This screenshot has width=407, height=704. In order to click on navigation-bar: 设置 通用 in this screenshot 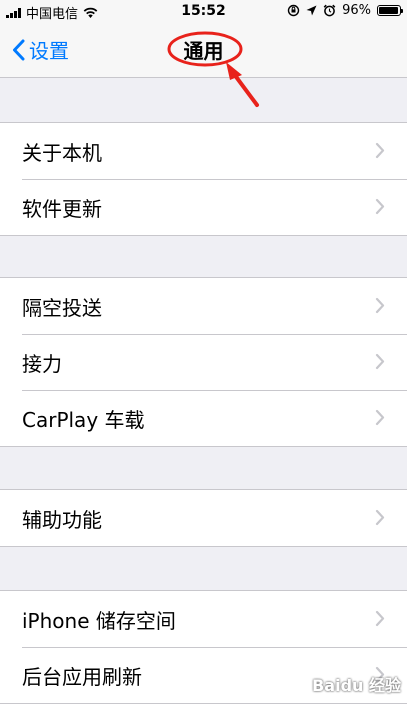, I will do `click(203, 50)`.